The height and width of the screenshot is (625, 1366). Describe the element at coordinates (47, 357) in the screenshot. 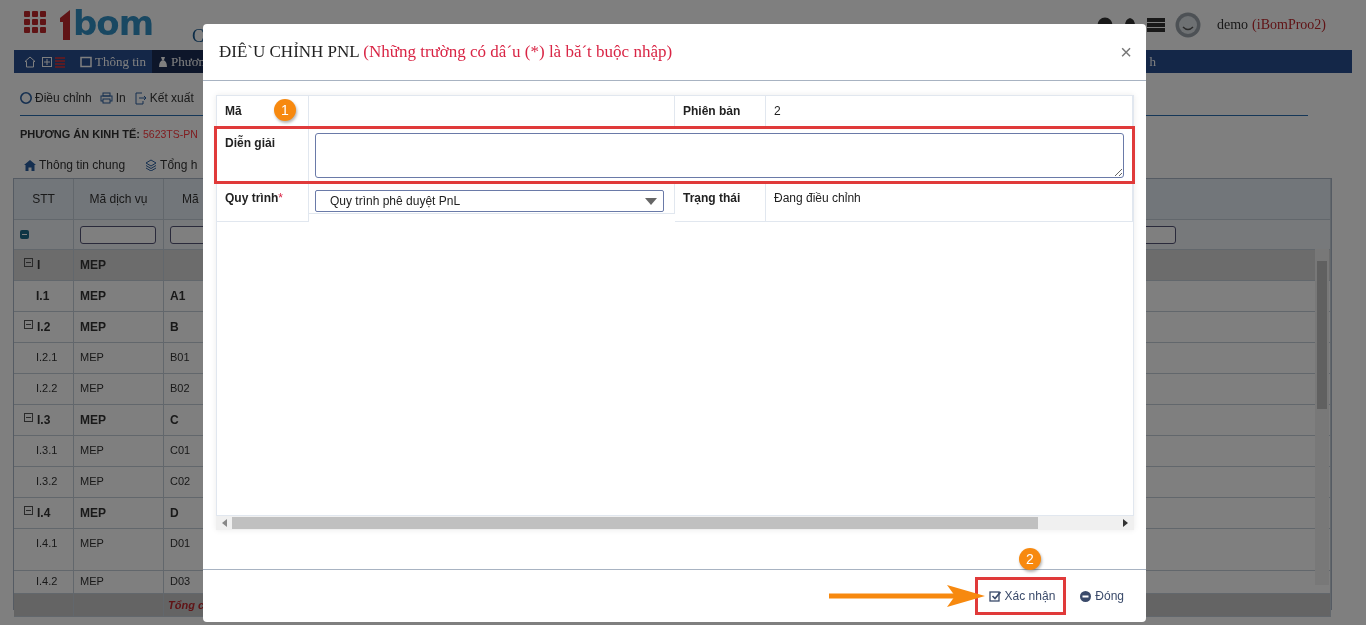

I see `row-number: I.2.1` at that location.